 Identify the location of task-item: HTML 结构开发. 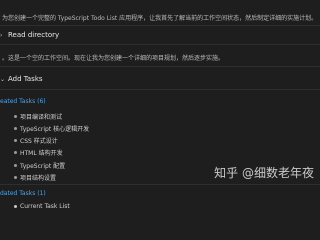
(167, 152).